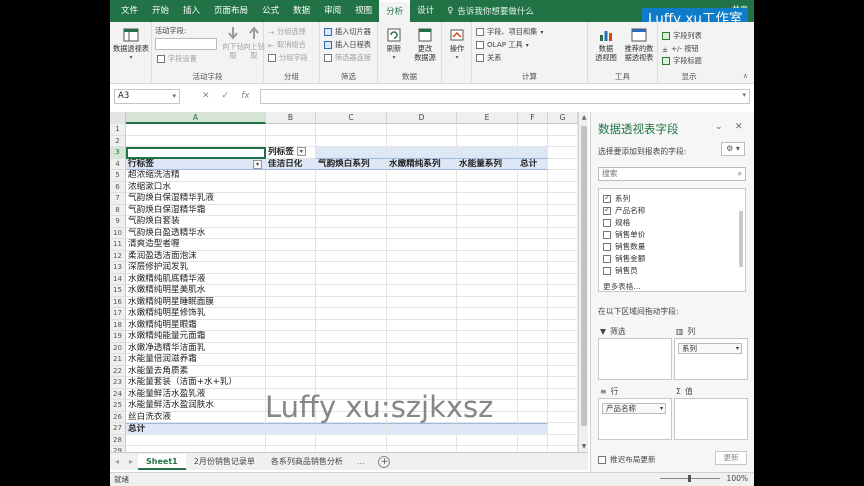  Describe the element at coordinates (118, 210) in the screenshot. I see `row-header: 8` at that location.